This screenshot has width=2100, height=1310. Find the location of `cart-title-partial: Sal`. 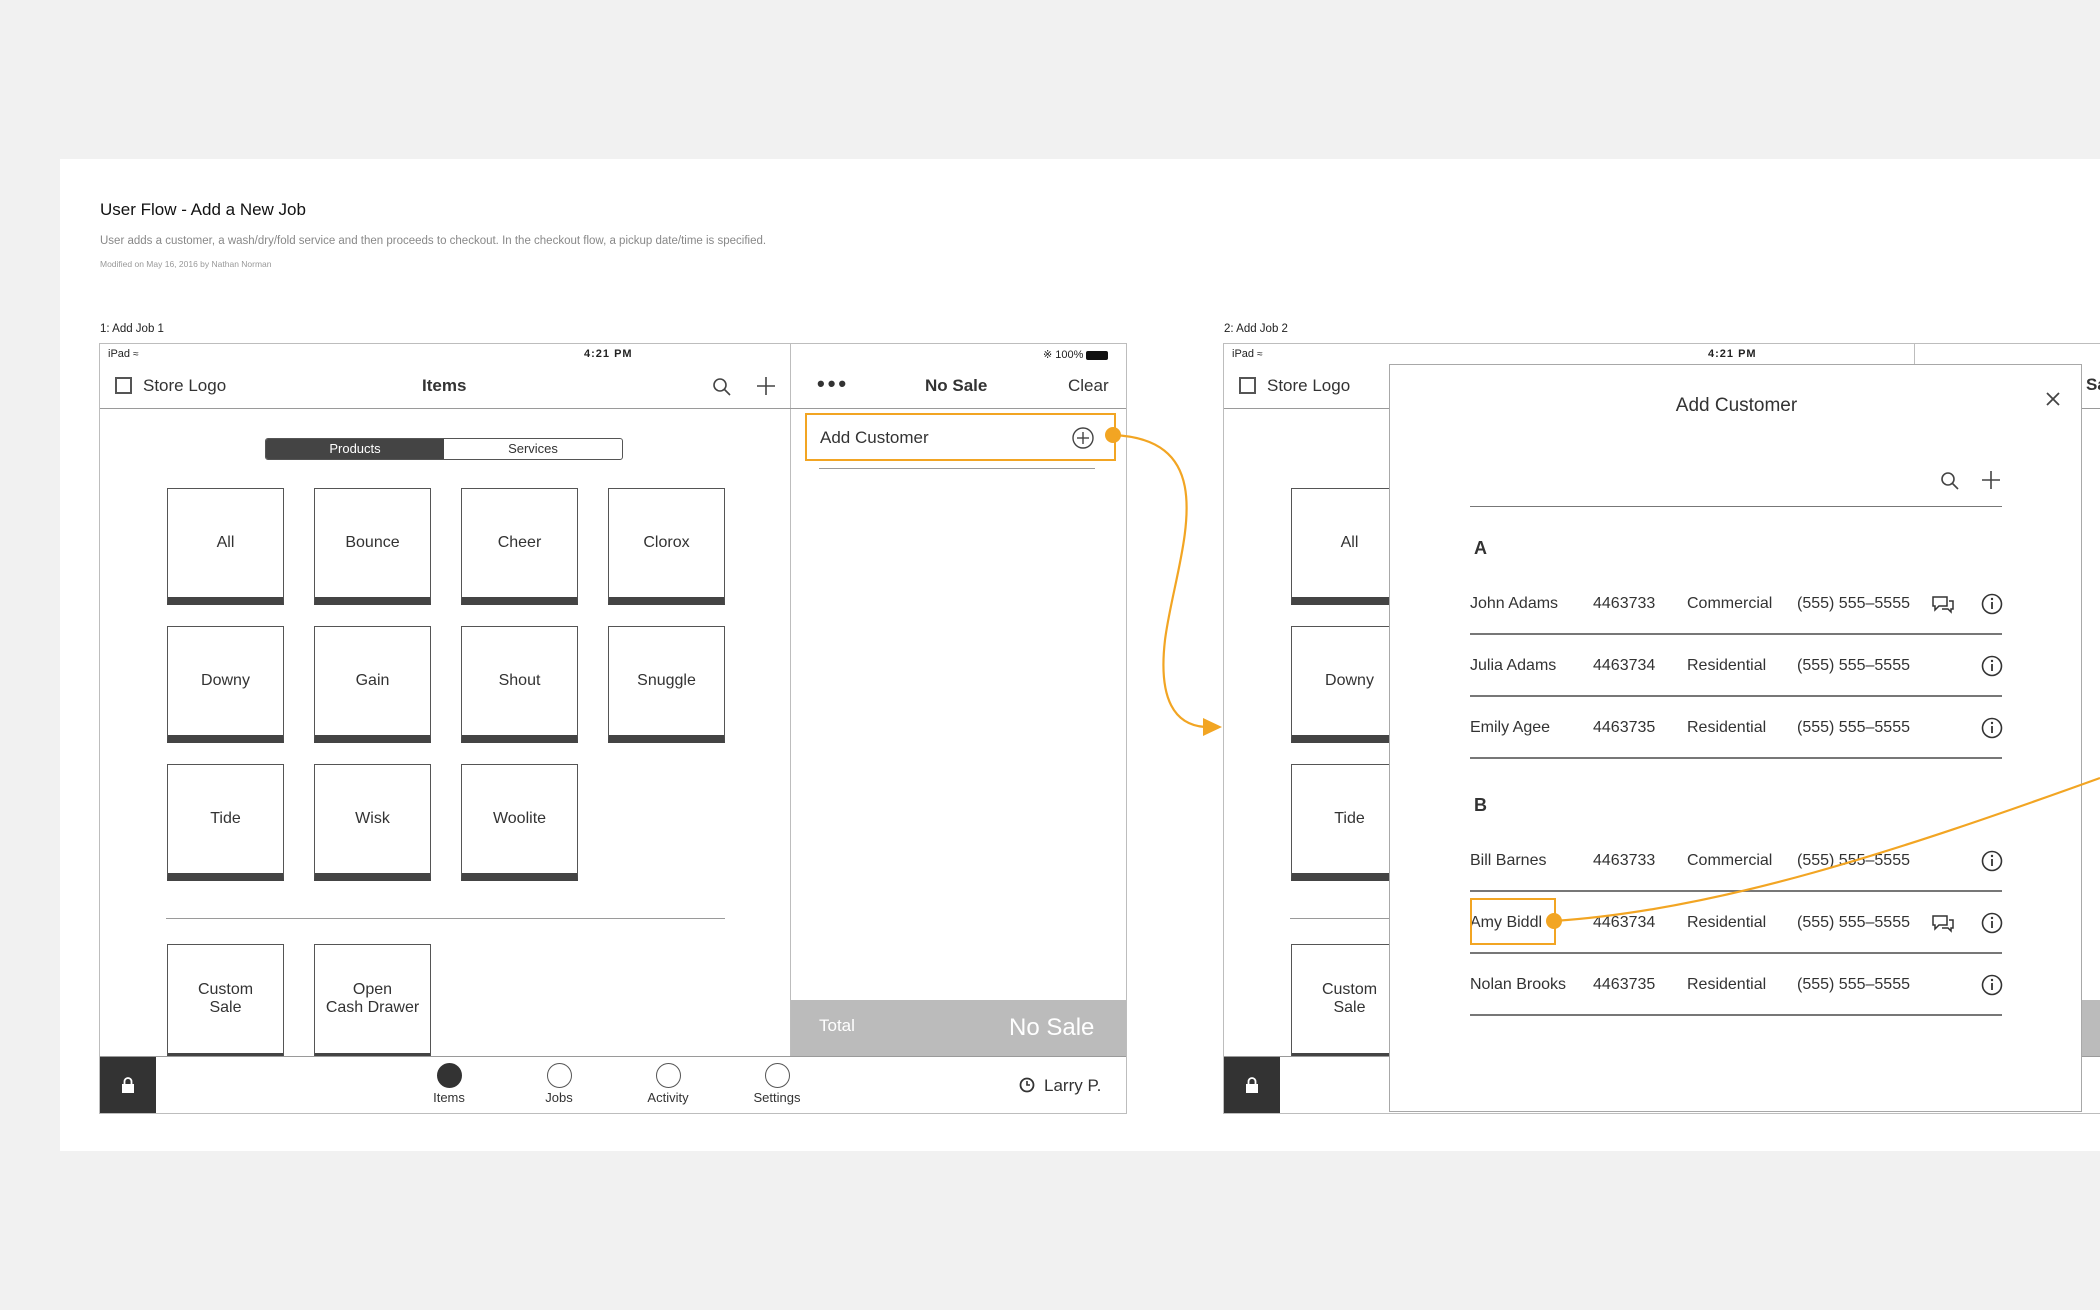

cart-title-partial: Sal is located at coordinates (2093, 384).